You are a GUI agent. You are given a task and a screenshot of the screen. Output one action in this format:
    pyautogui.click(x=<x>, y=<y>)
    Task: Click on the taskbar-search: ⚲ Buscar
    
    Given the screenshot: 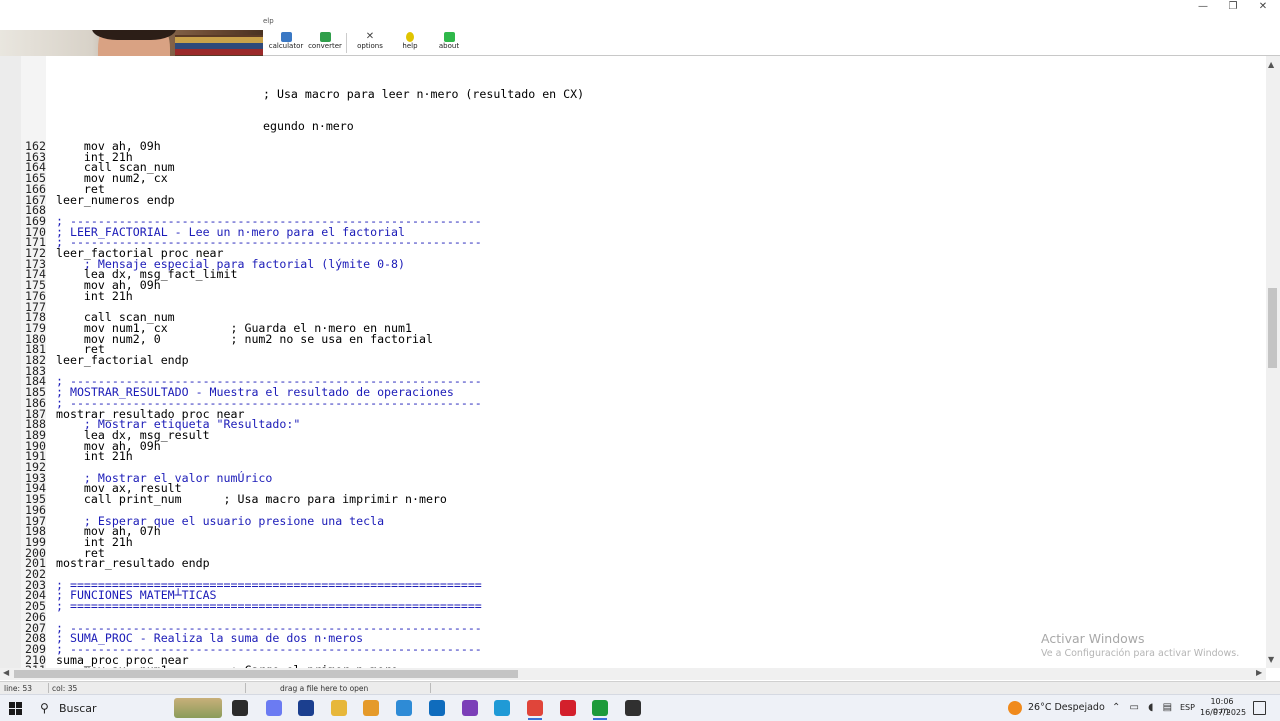 What is the action you would take?
    pyautogui.click(x=100, y=708)
    